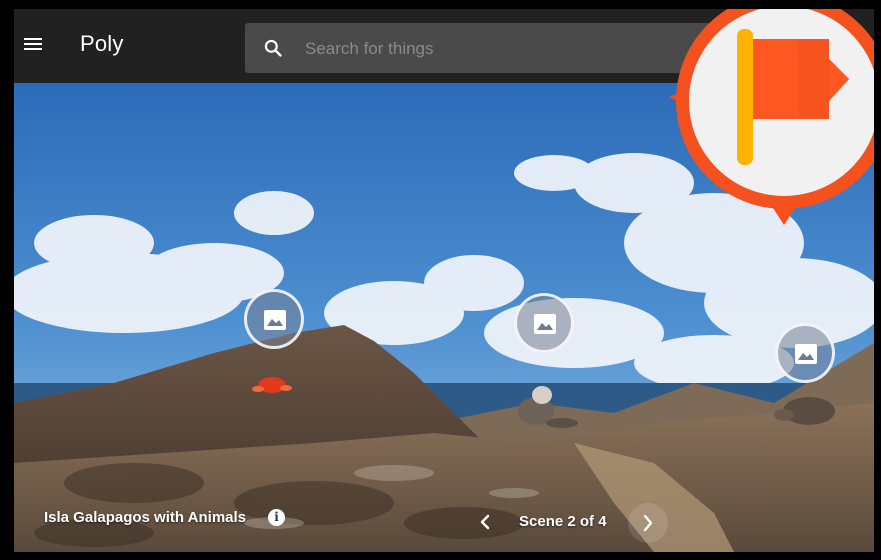  What do you see at coordinates (273, 48) in the screenshot?
I see `search-icon` at bounding box center [273, 48].